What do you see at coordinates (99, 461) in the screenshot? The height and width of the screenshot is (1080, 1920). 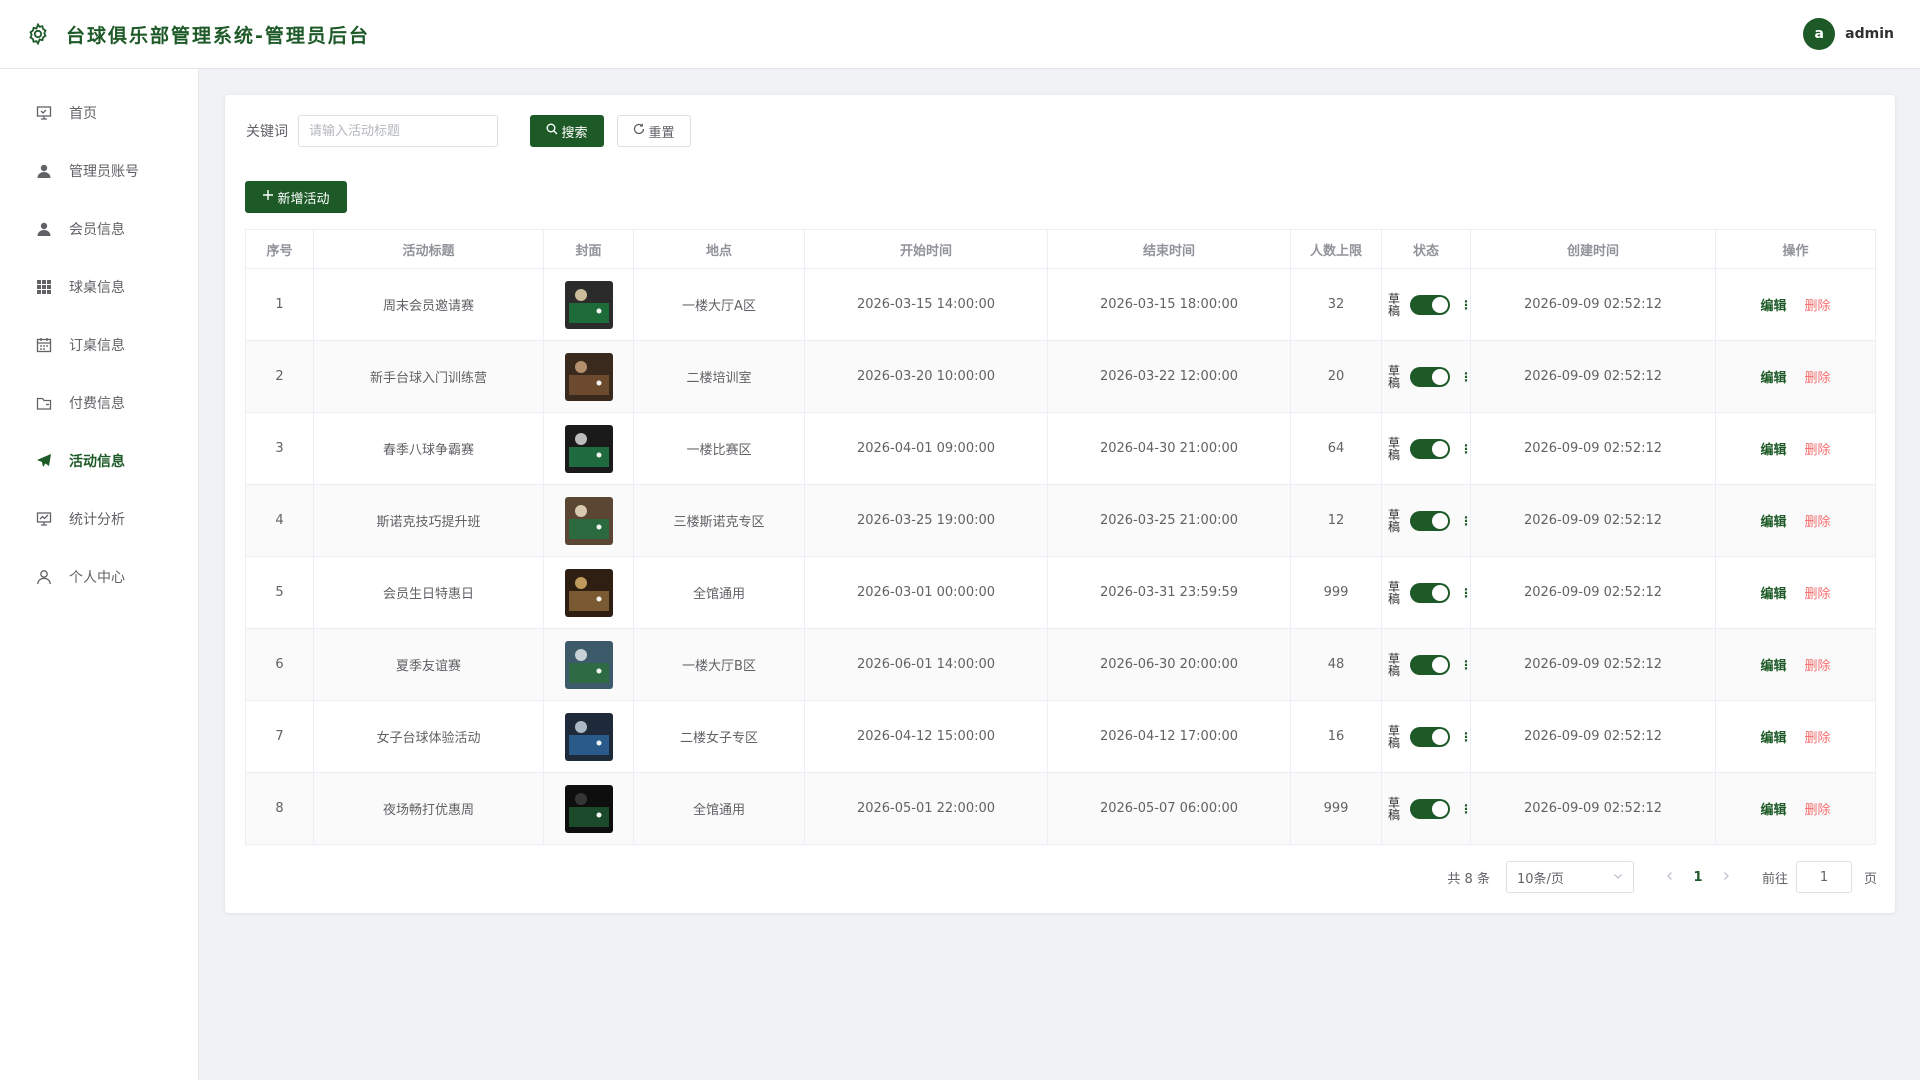 I see `sidebar-item-activities: 活动信息` at bounding box center [99, 461].